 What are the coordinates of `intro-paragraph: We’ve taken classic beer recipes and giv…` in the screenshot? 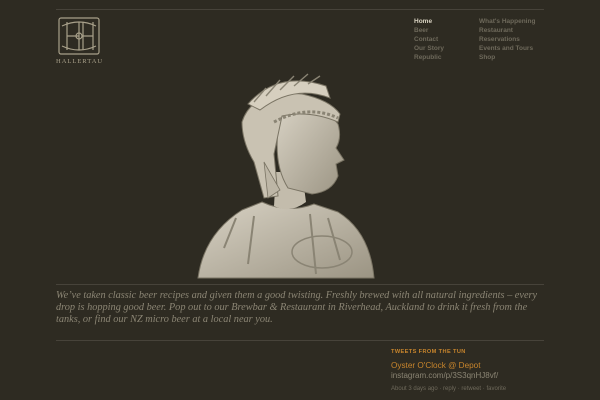 It's located at (297, 307).